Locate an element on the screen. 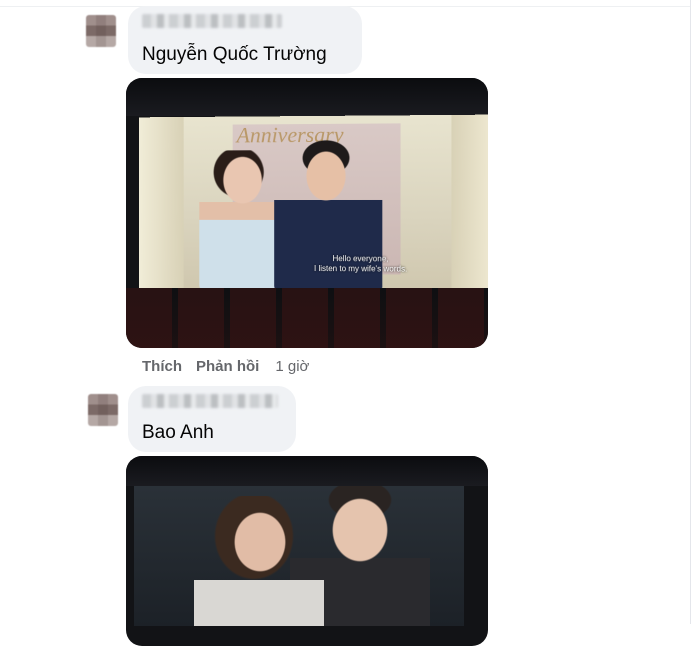  divider is located at coordinates (690, 312).